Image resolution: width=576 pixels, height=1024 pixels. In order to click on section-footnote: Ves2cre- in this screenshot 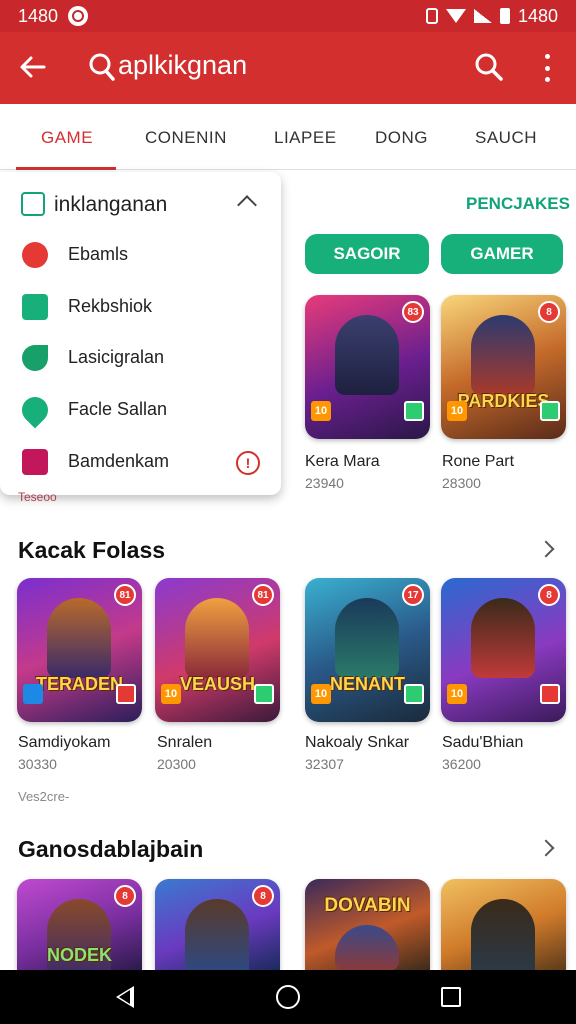, I will do `click(44, 796)`.